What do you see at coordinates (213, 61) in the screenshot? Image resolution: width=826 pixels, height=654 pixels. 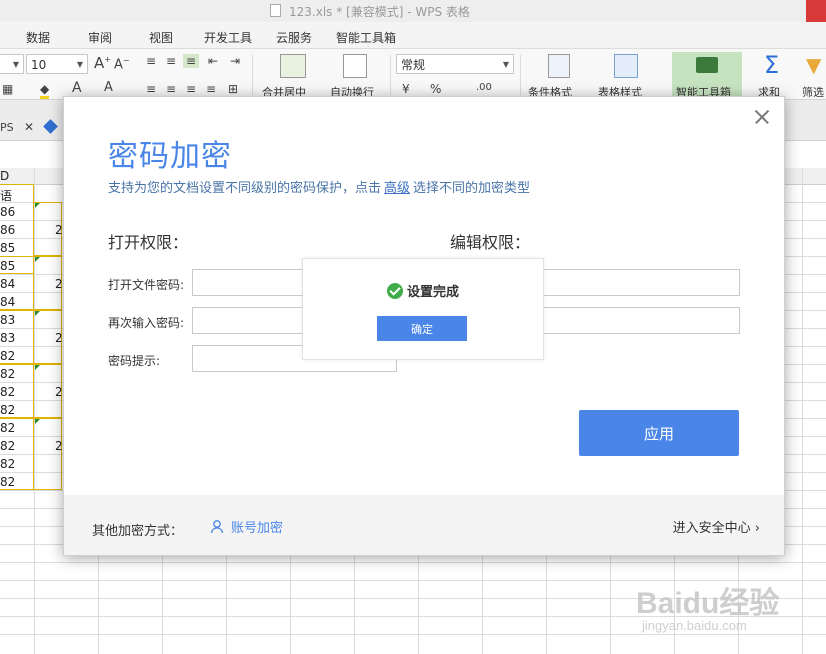 I see `indent-decrease-icon: ⇤` at bounding box center [213, 61].